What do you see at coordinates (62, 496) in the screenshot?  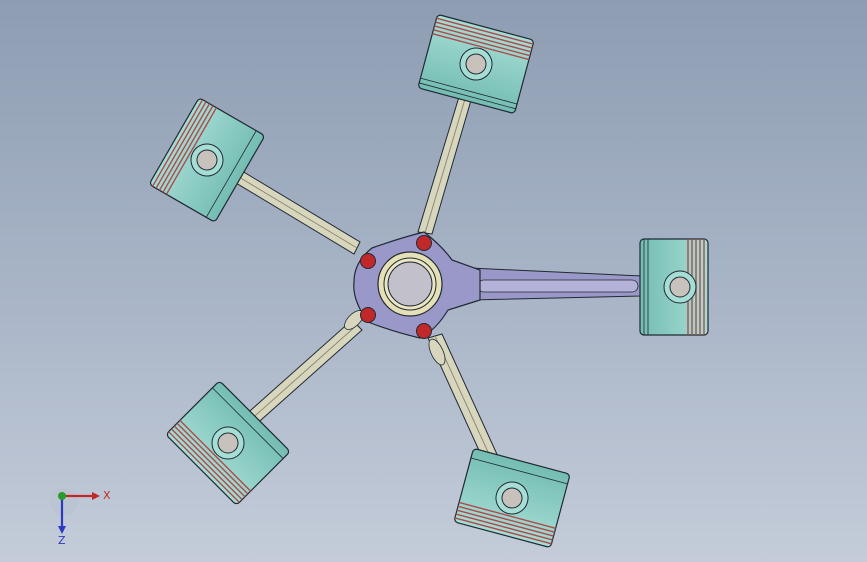 I see `y-axis-dot` at bounding box center [62, 496].